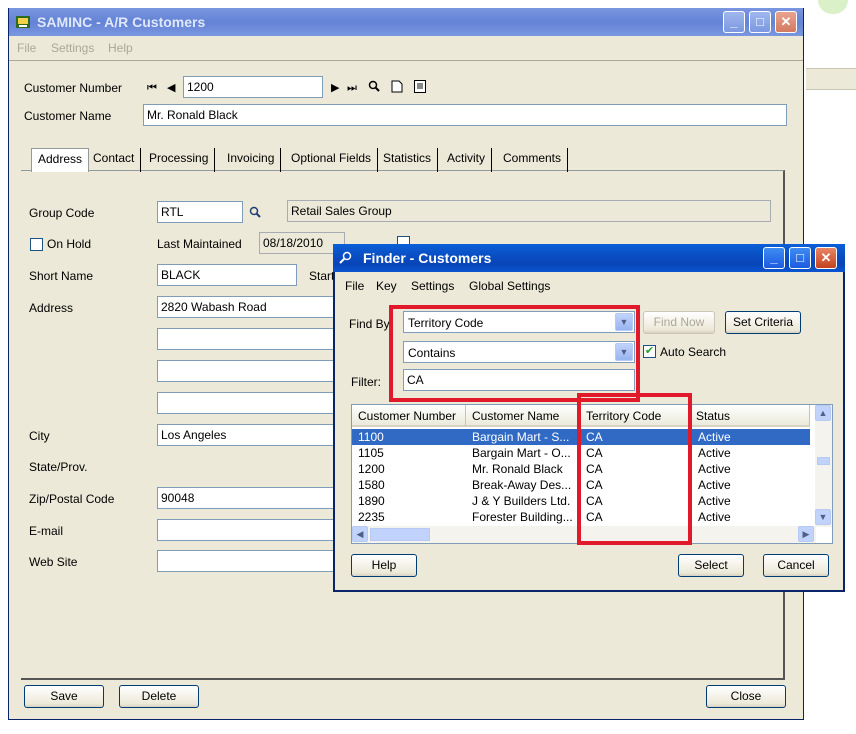 This screenshot has height=734, width=856. I want to click on auto-search-label: Auto Search, so click(693, 352).